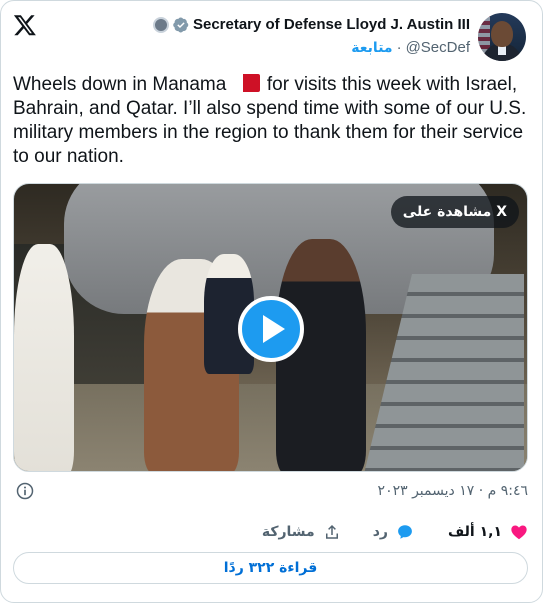 This screenshot has height=603, width=543. I want to click on like-button: ١,١ ألف, so click(488, 532).